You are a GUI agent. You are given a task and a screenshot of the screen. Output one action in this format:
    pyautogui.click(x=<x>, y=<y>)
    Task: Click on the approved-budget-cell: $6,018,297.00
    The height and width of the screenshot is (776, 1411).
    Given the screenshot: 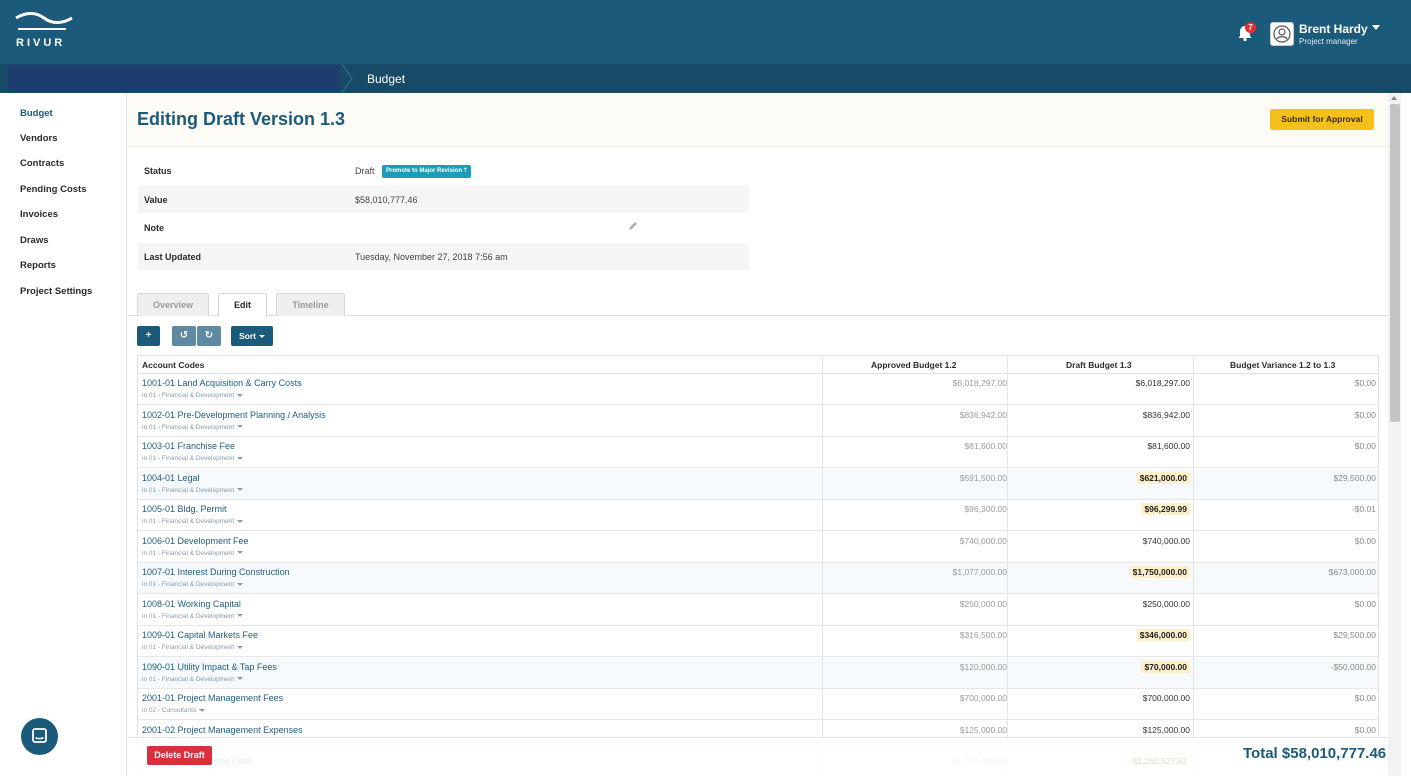 What is the action you would take?
    pyautogui.click(x=979, y=383)
    